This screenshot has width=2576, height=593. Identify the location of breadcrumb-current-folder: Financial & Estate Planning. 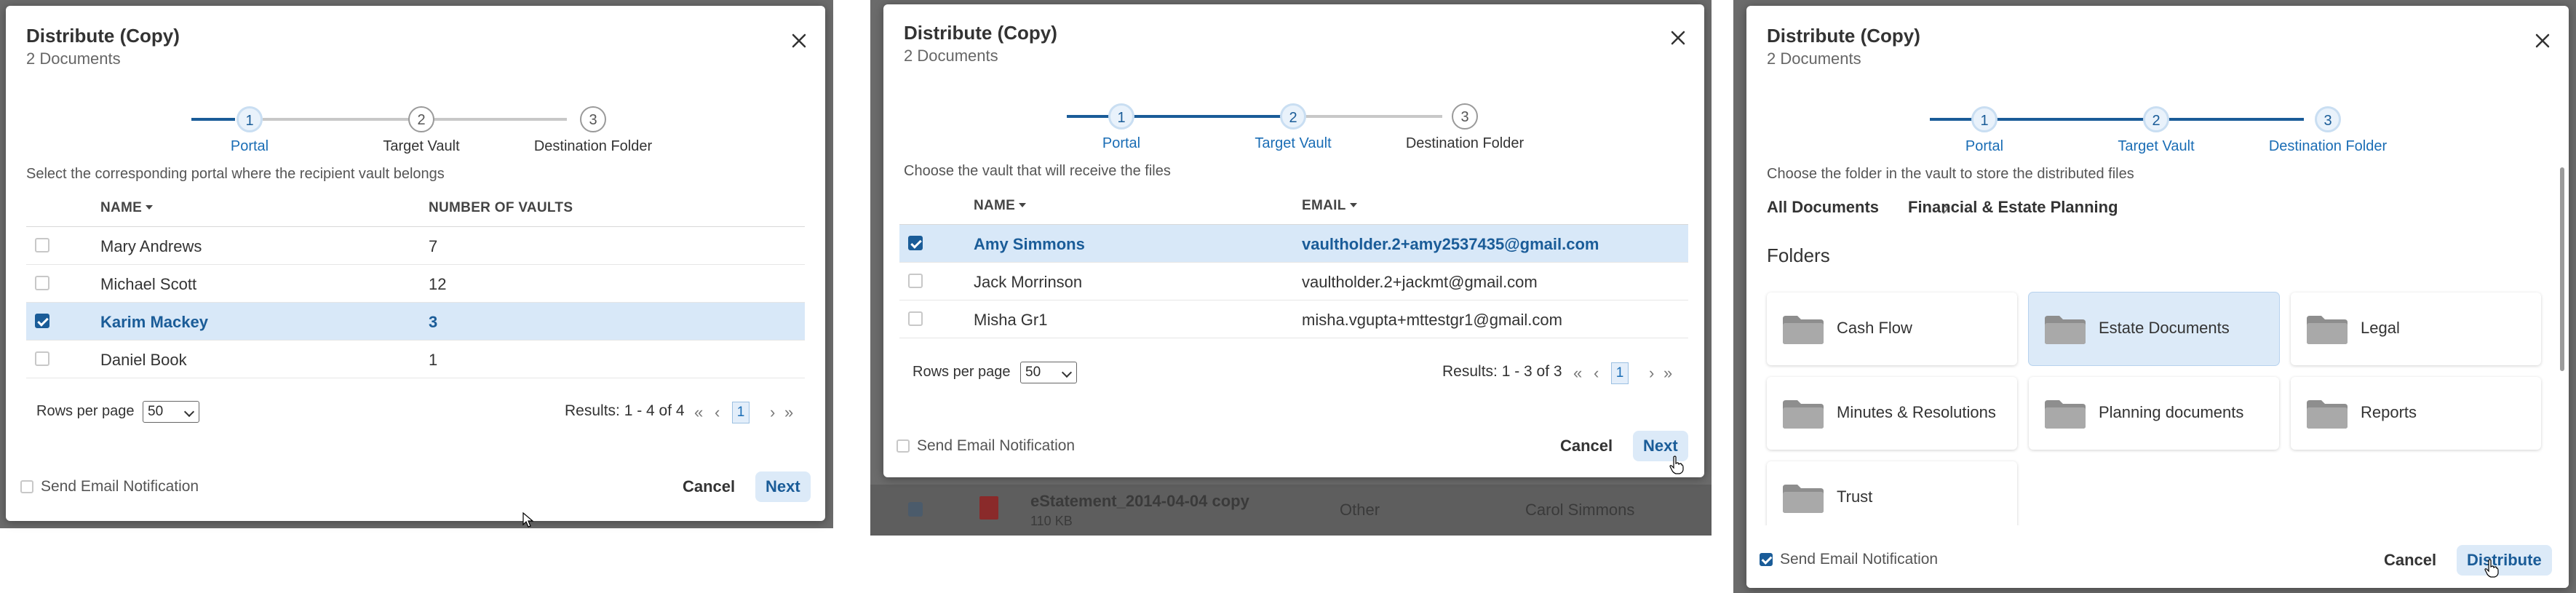
(2013, 207).